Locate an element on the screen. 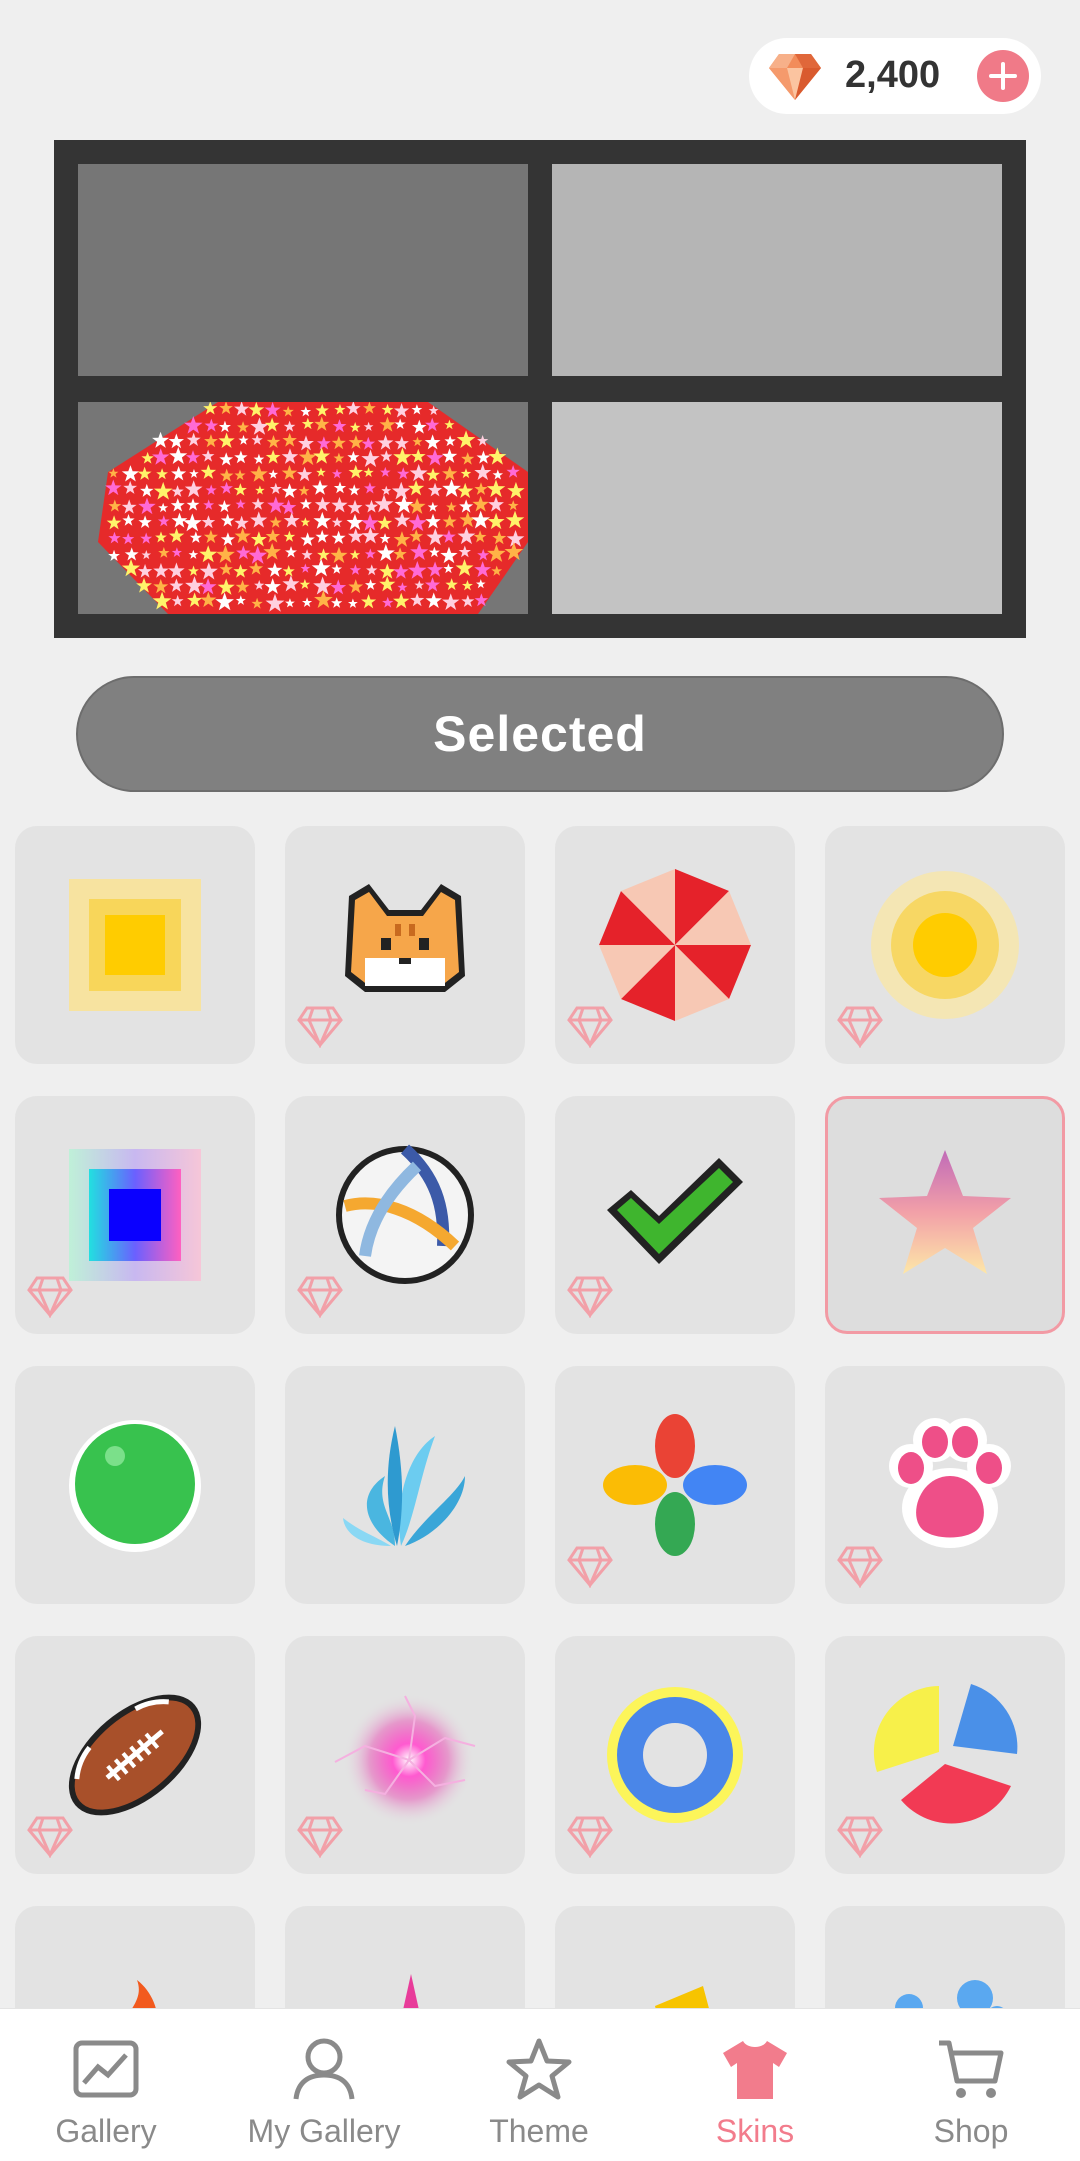  skin-yellow-dot is located at coordinates (945, 945).